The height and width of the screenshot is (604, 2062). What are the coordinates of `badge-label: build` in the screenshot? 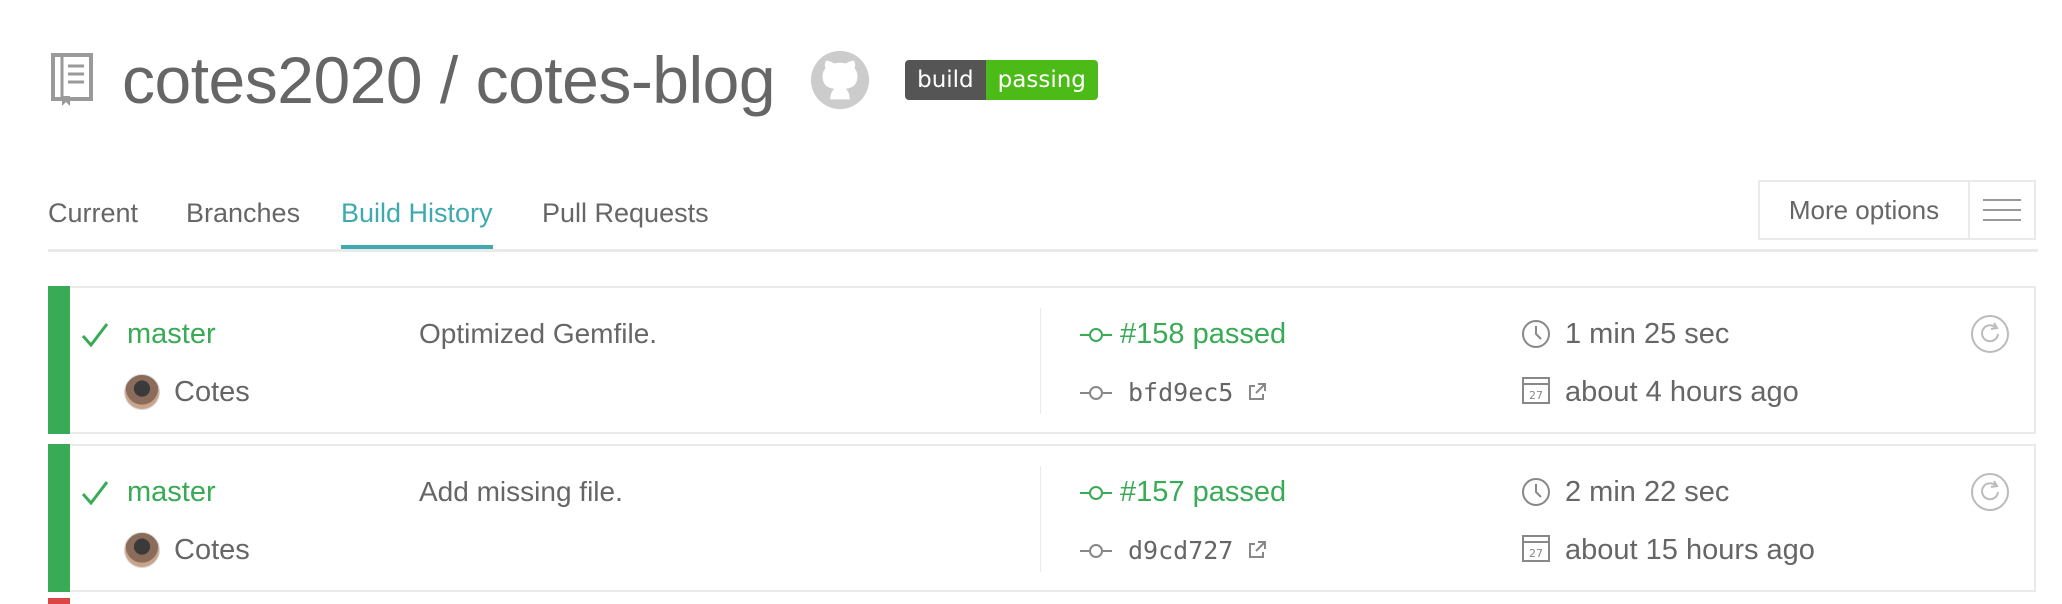 It's located at (945, 80).